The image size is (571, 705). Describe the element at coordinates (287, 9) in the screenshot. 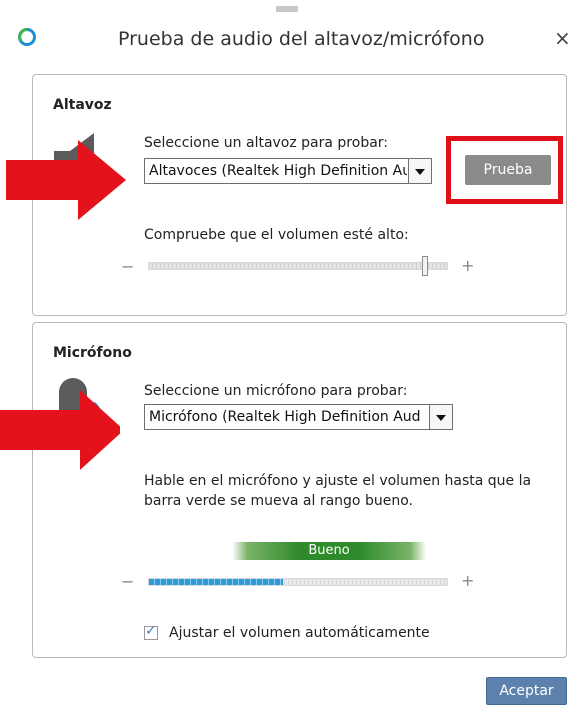

I see `window-drag-handle` at that location.